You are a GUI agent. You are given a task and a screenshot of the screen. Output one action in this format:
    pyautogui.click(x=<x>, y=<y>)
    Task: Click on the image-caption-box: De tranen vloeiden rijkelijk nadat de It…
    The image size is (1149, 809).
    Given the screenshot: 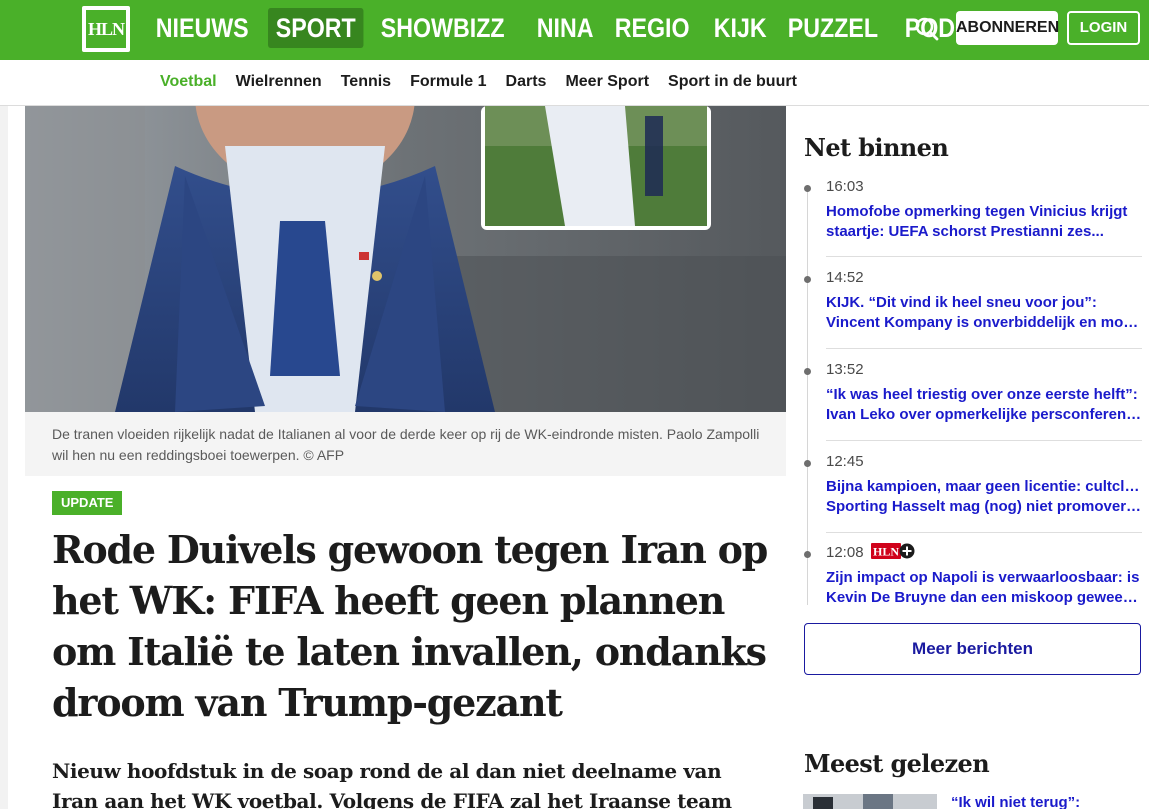 What is the action you would take?
    pyautogui.click(x=405, y=444)
    